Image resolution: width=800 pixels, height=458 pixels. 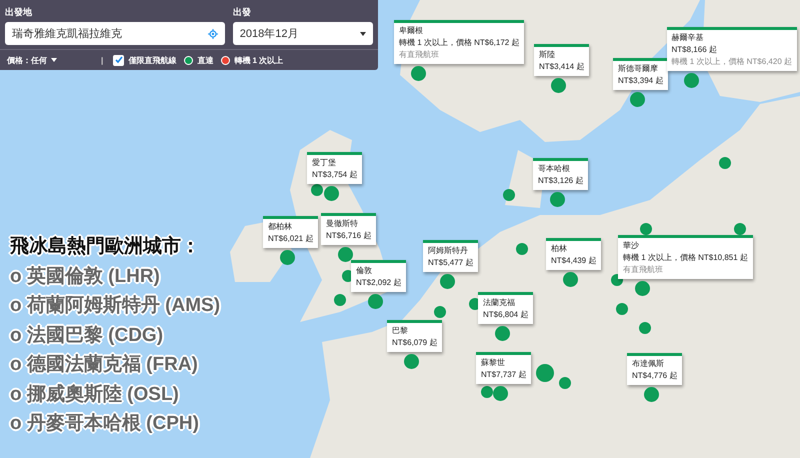 I want to click on city-name: 愛丁堡, so click(x=324, y=163).